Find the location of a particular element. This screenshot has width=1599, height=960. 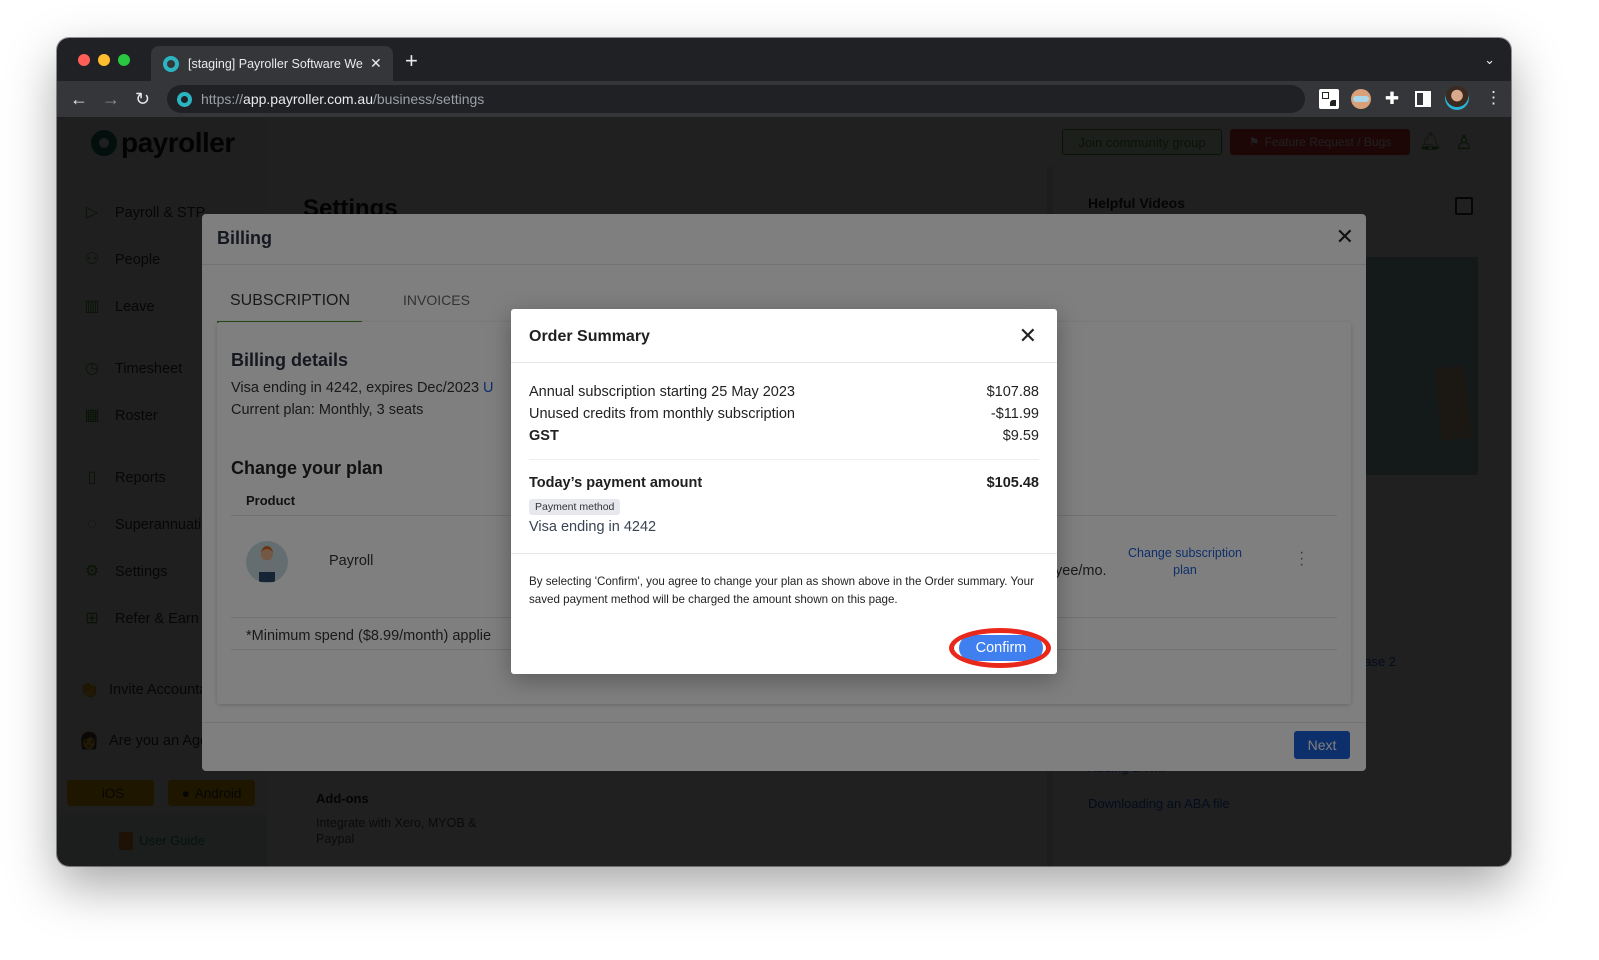

line-item-amount: $107.88 is located at coordinates (1012, 392).